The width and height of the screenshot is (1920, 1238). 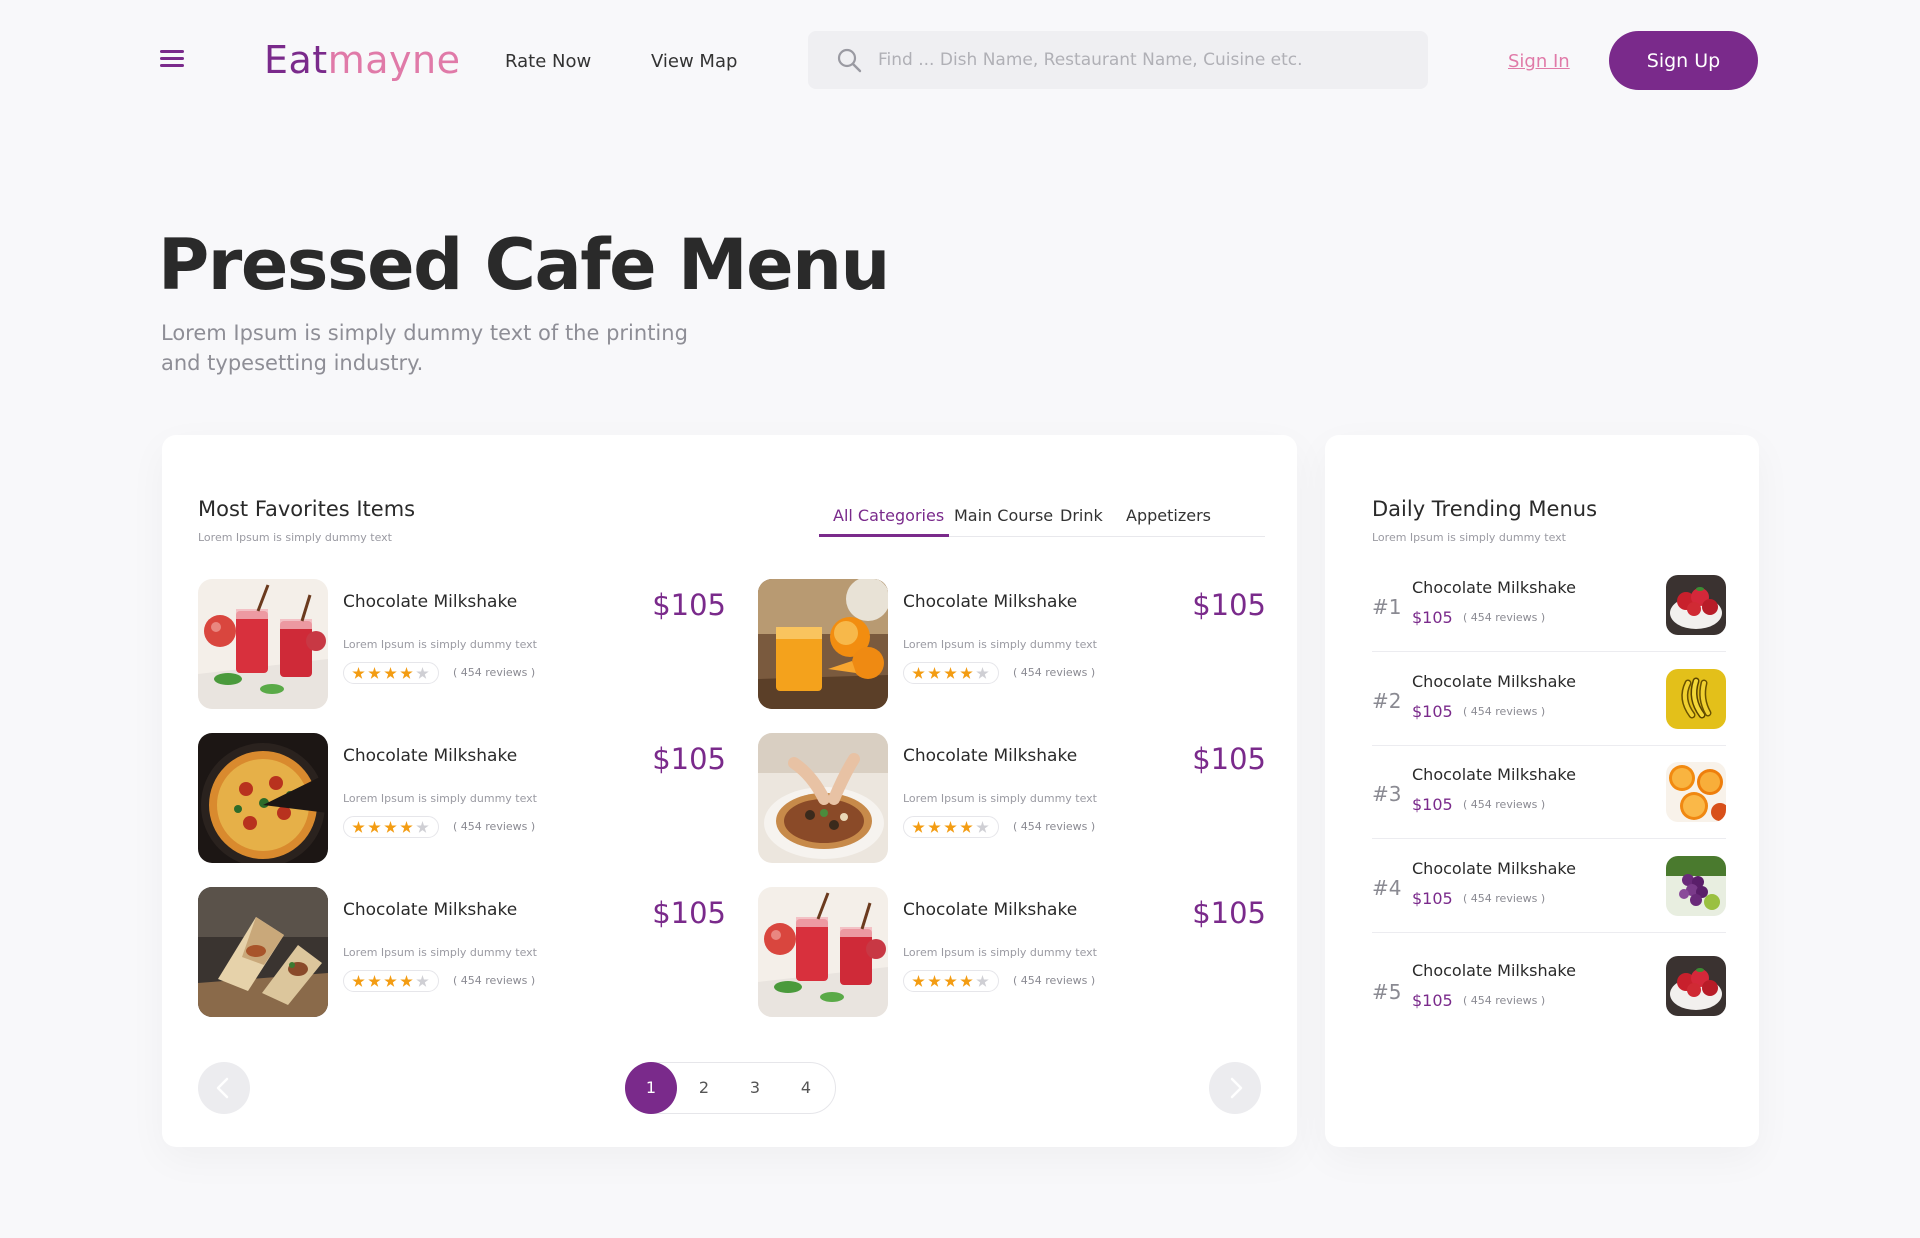 What do you see at coordinates (1696, 986) in the screenshot?
I see `trending-item-image` at bounding box center [1696, 986].